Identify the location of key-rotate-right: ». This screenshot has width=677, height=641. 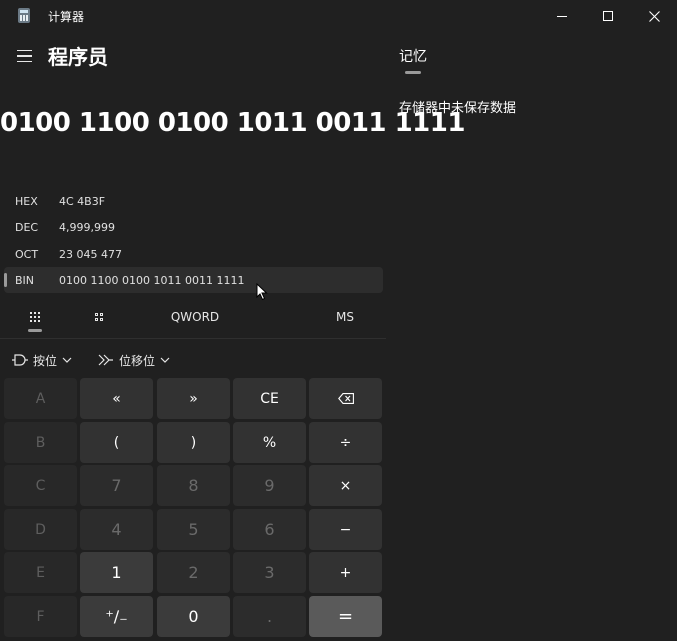
(193, 398).